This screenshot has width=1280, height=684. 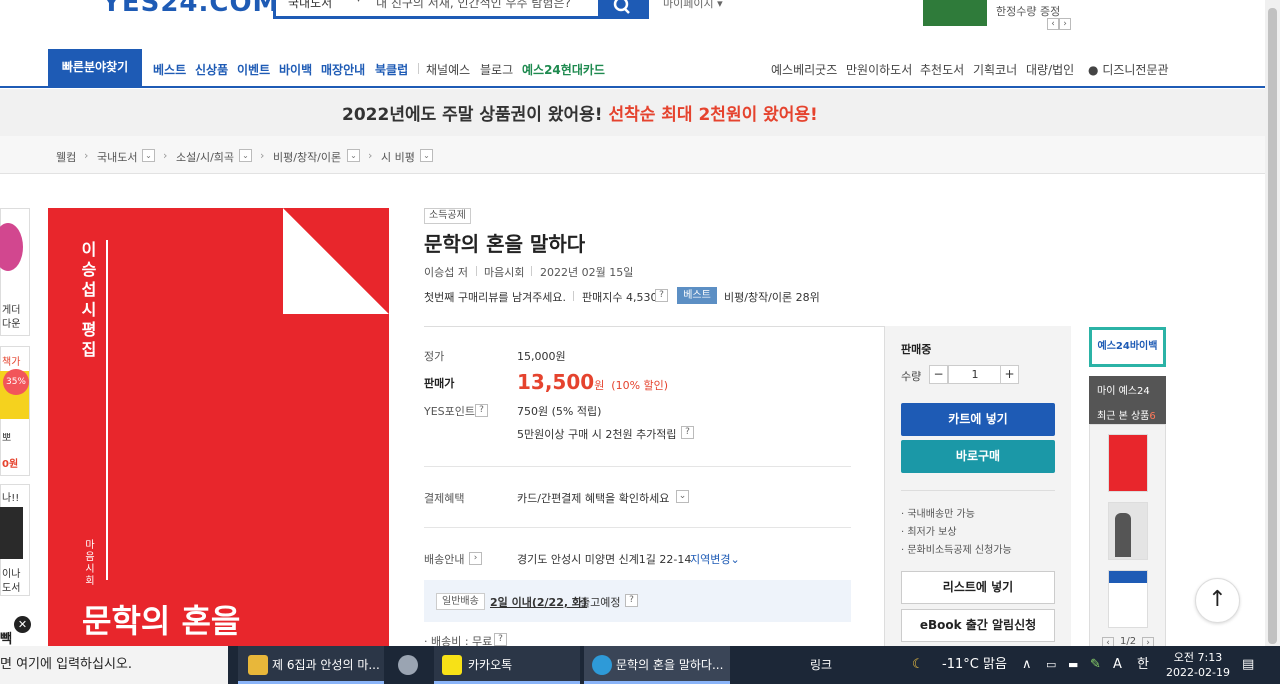 I want to click on banner-text: 2022년에도 주말 상품권이 왔어용! 선착순 최대 2천원이 왔어용!, so click(x=580, y=112).